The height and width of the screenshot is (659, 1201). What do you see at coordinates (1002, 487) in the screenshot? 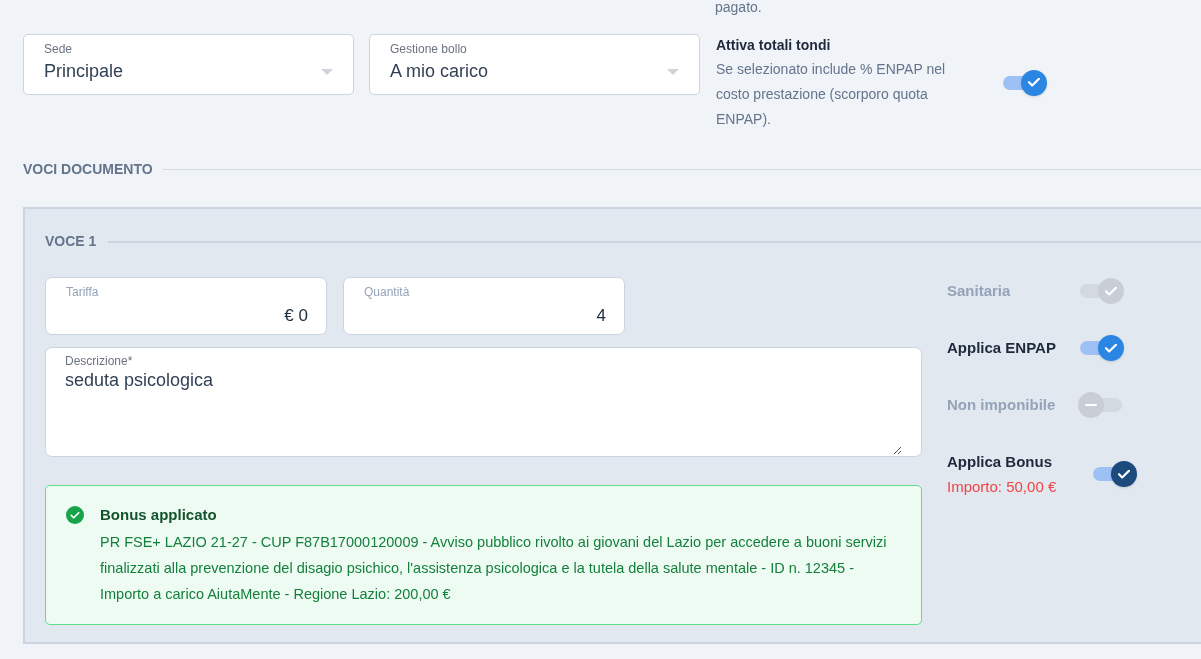
I see `amount-text: Importo: 50,00 €` at bounding box center [1002, 487].